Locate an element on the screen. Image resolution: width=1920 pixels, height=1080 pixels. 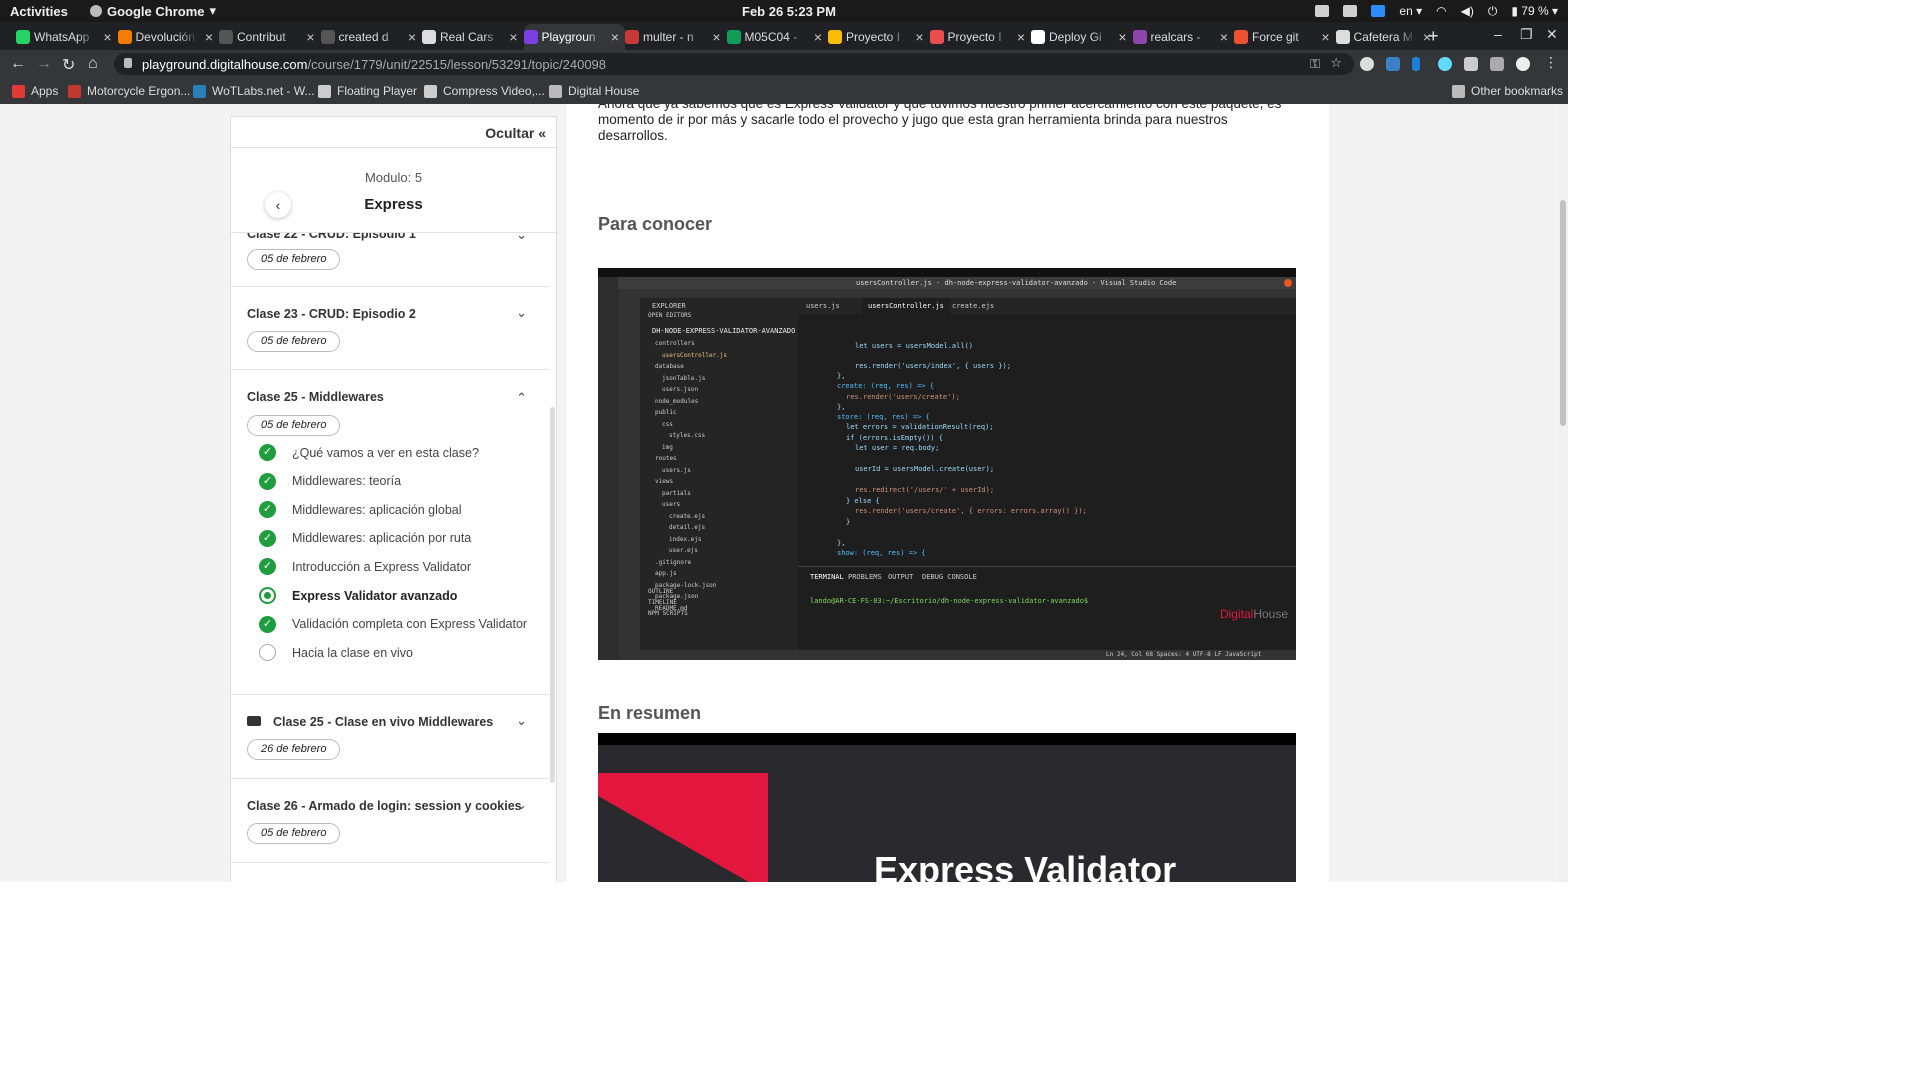
wifi-icon: ◠ is located at coordinates (1441, 11).